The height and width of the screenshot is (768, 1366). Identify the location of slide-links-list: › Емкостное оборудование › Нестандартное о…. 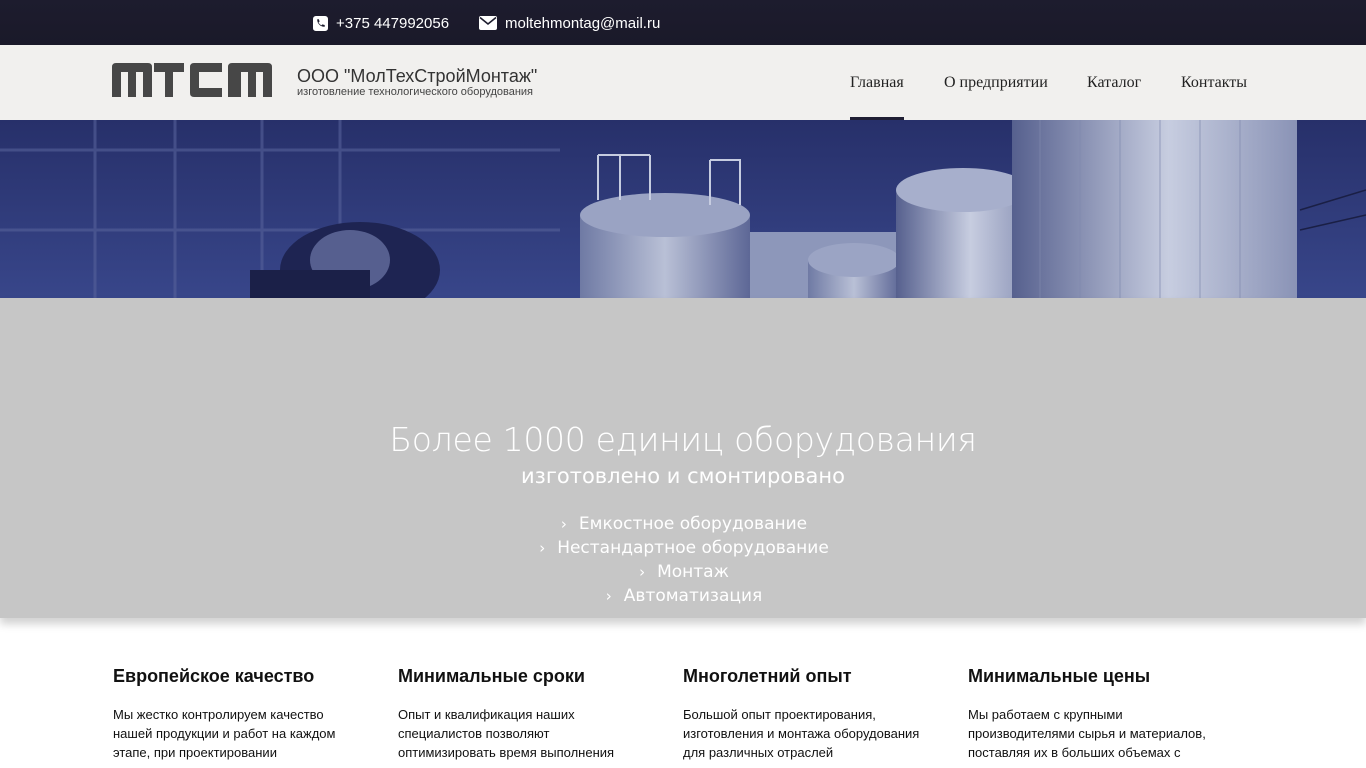
(683, 560).